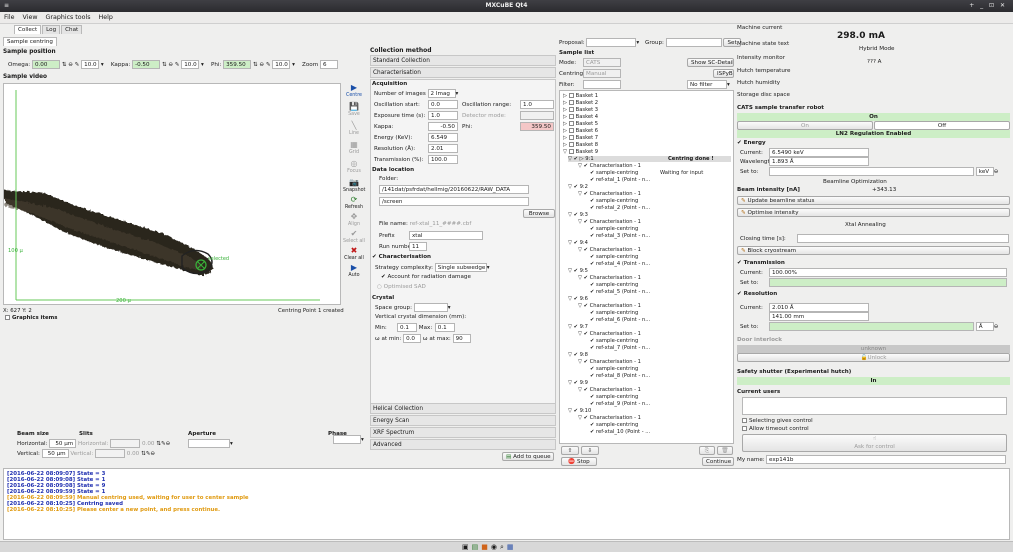 This screenshot has height=552, width=1013. I want to click on tree-node: ▽ ✔ 9:10, so click(579, 411).